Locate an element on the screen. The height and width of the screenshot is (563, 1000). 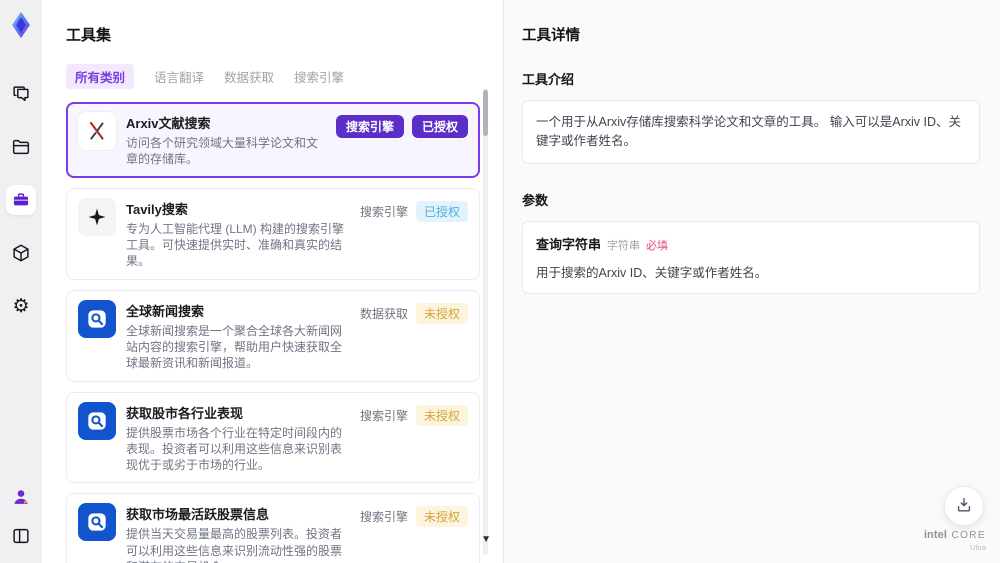
intro-heading: 工具介绍 is located at coordinates (548, 79).